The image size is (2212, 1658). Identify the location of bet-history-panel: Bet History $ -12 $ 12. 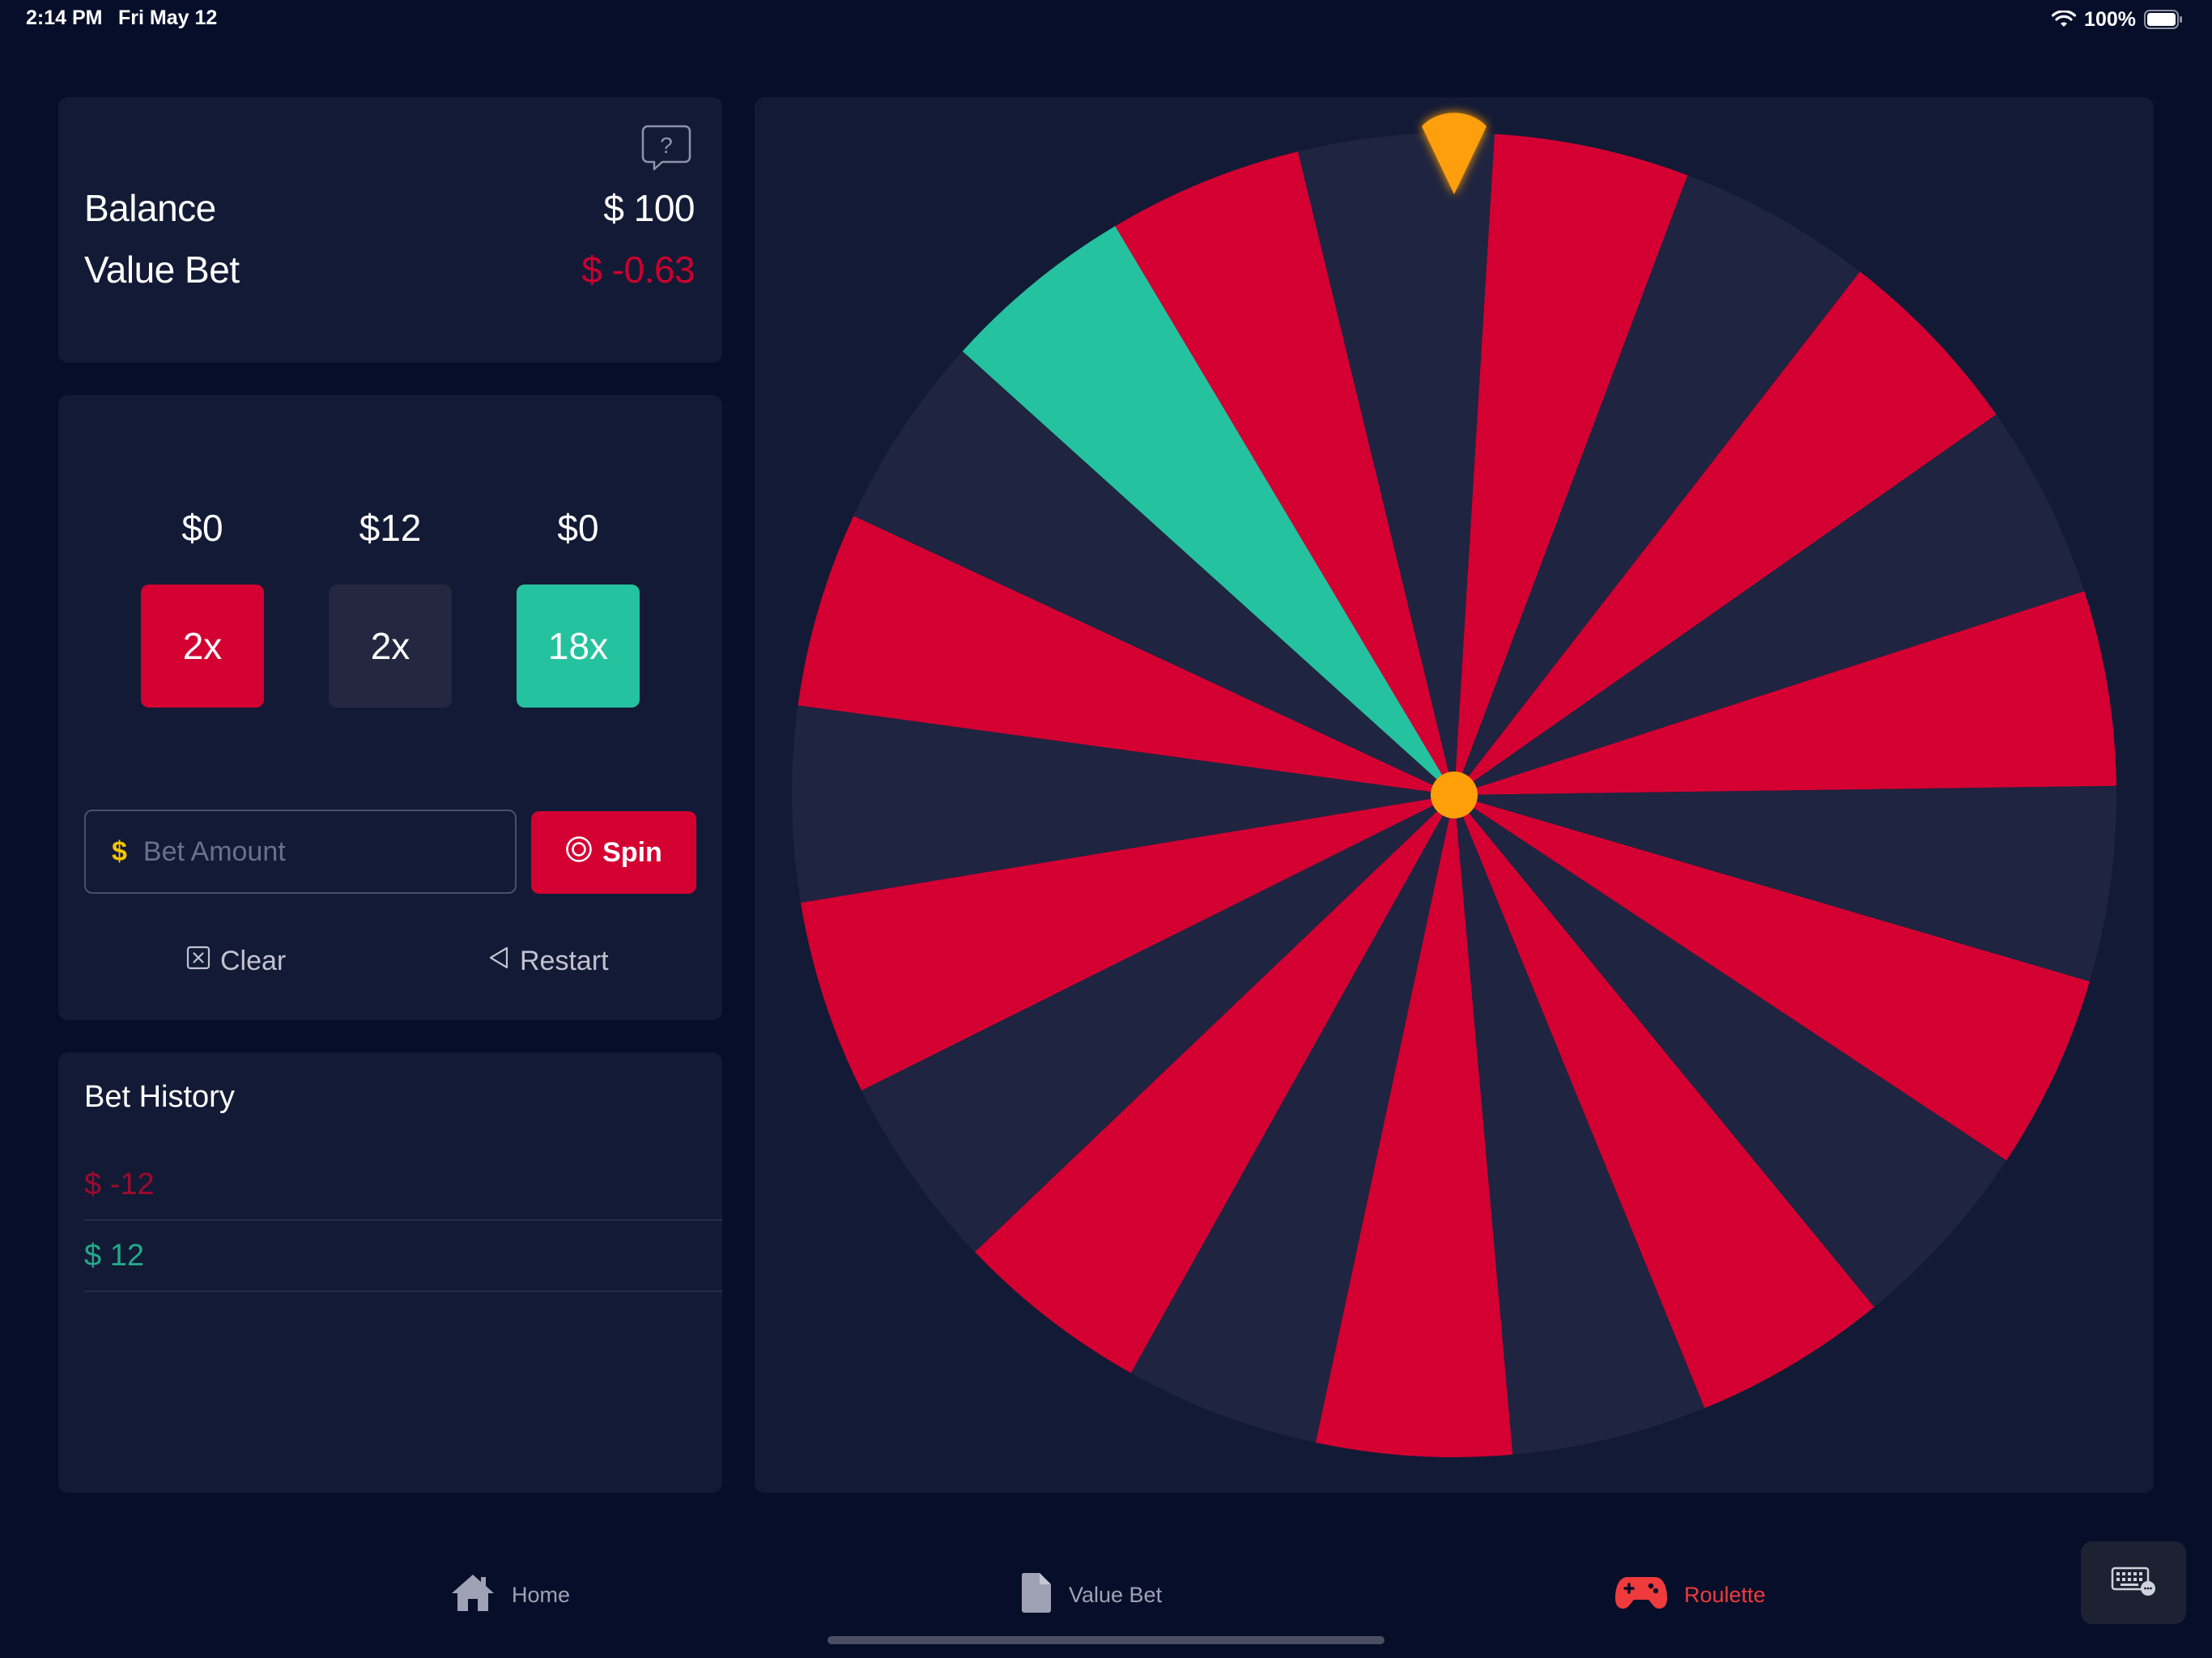
(390, 1272).